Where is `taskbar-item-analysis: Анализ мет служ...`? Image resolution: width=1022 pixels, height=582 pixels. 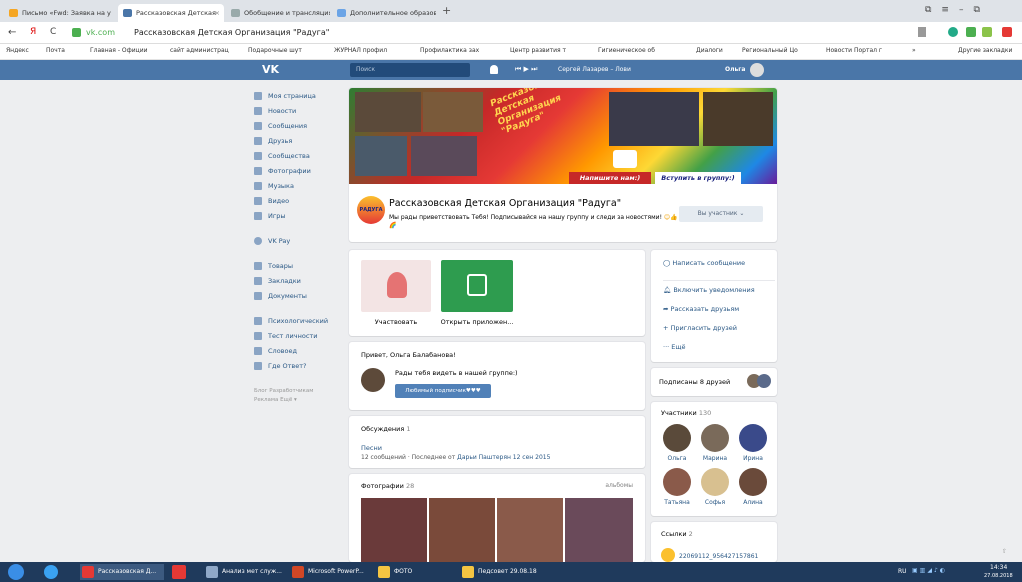 taskbar-item-analysis: Анализ мет служ... is located at coordinates (244, 572).